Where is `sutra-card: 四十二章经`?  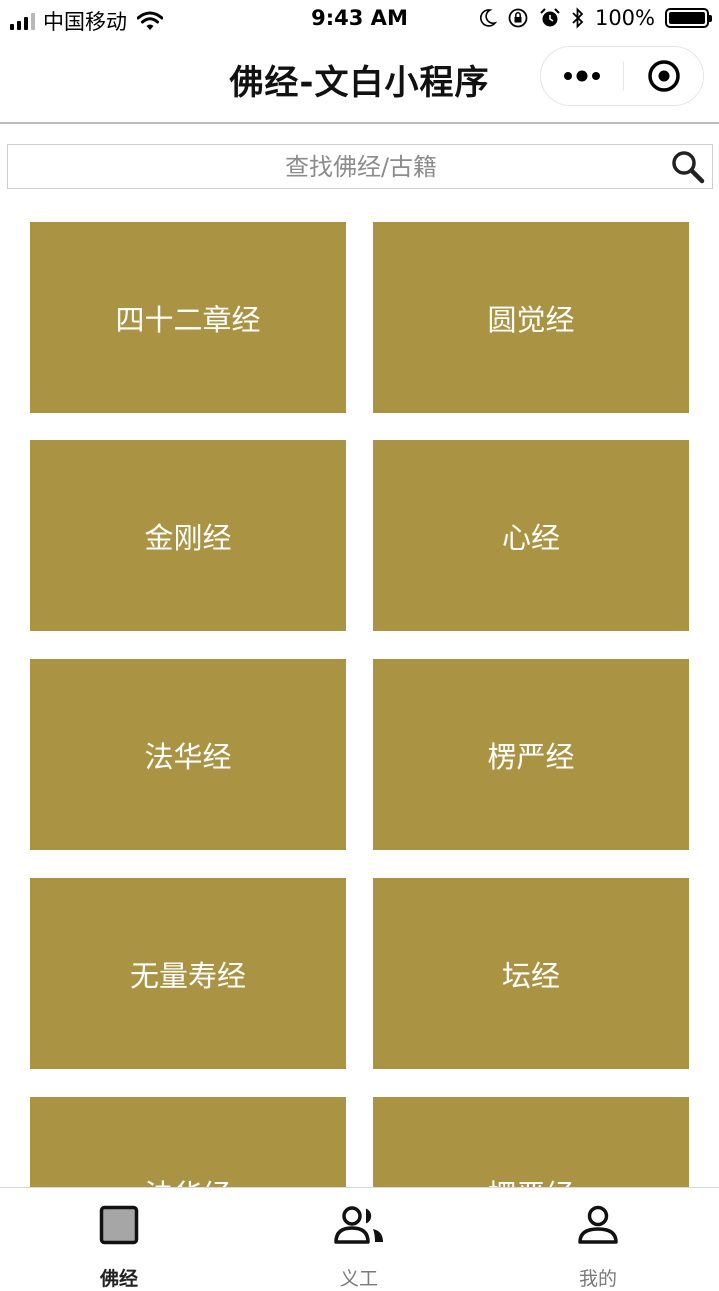
sutra-card: 四十二章经 is located at coordinates (188, 317).